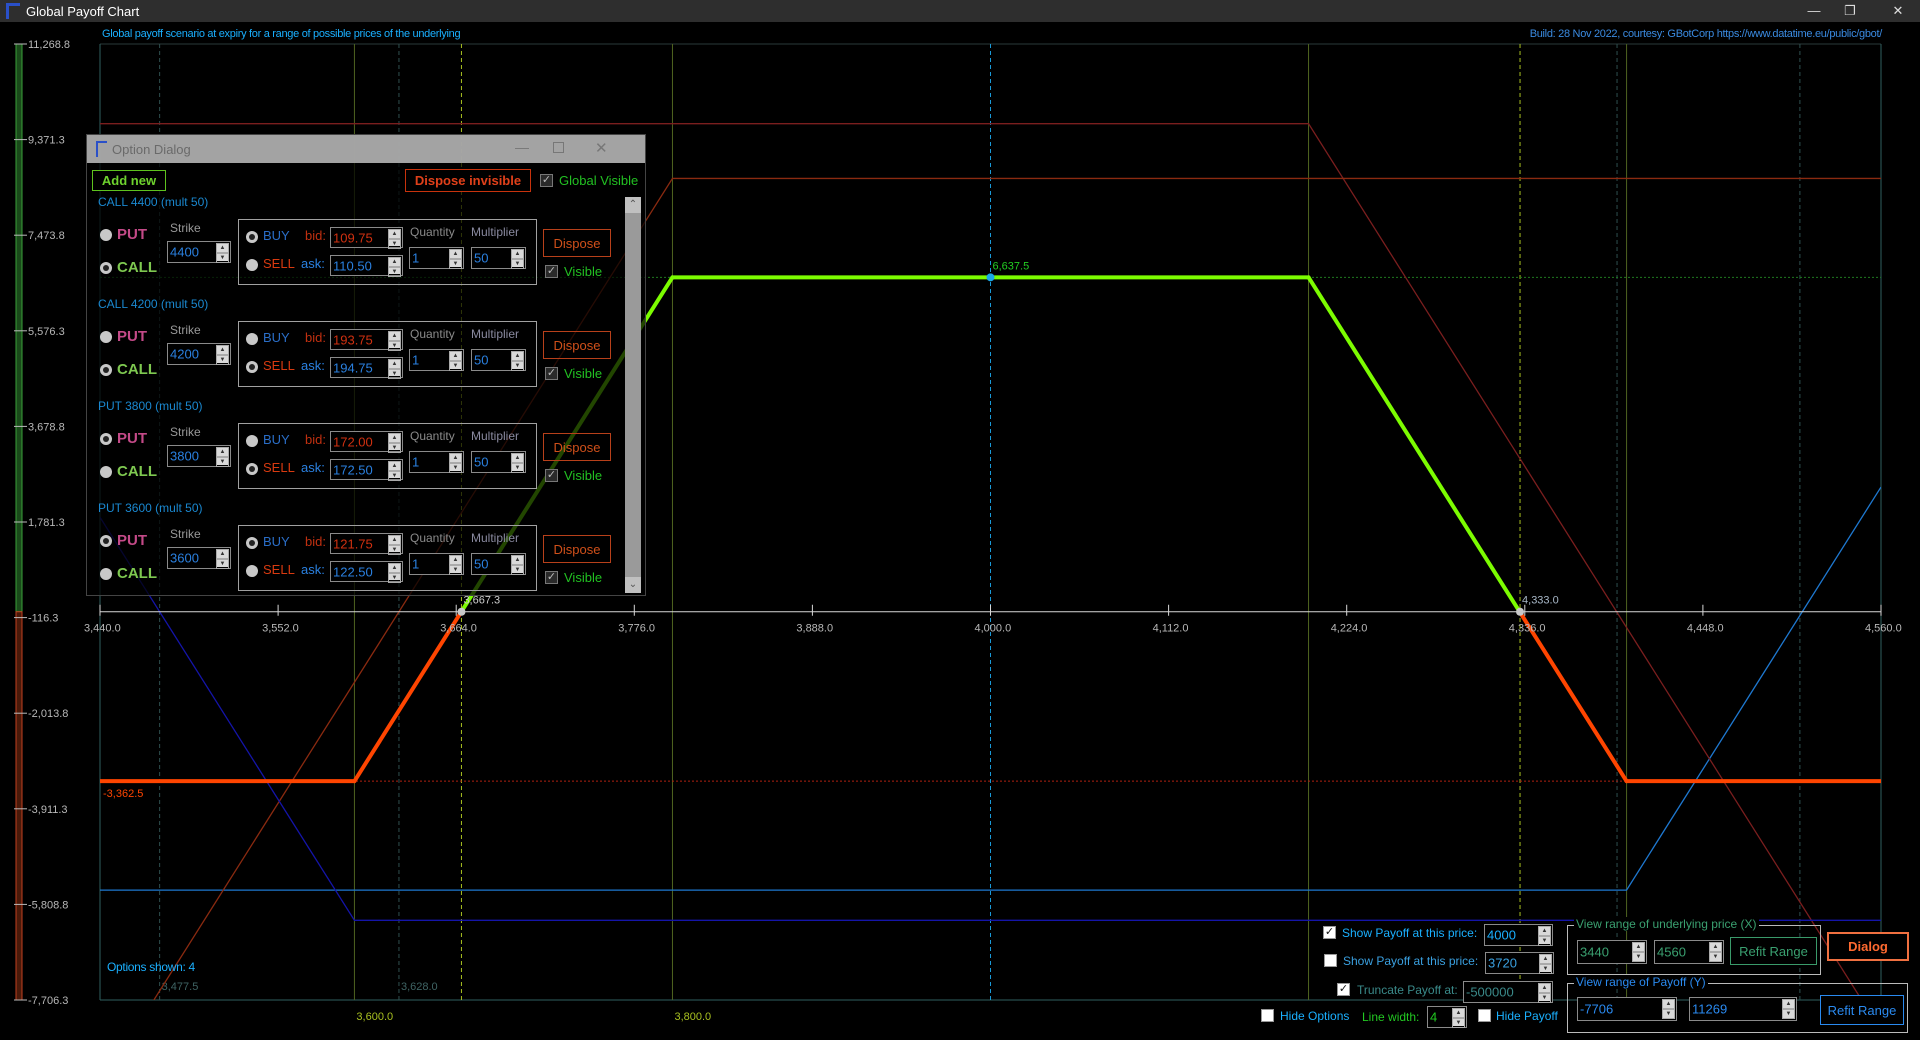 This screenshot has width=1920, height=1040. What do you see at coordinates (1330, 960) in the screenshot?
I see `show-payoff-2-checkbox` at bounding box center [1330, 960].